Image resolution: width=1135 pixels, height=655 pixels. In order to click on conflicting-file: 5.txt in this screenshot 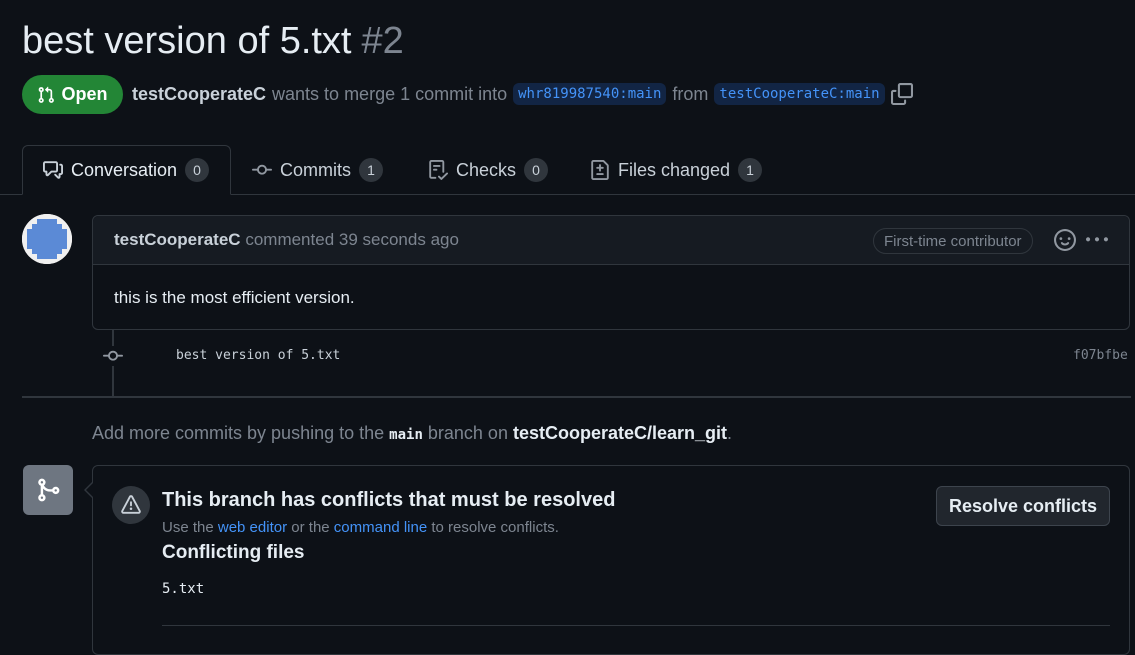, I will do `click(183, 589)`.